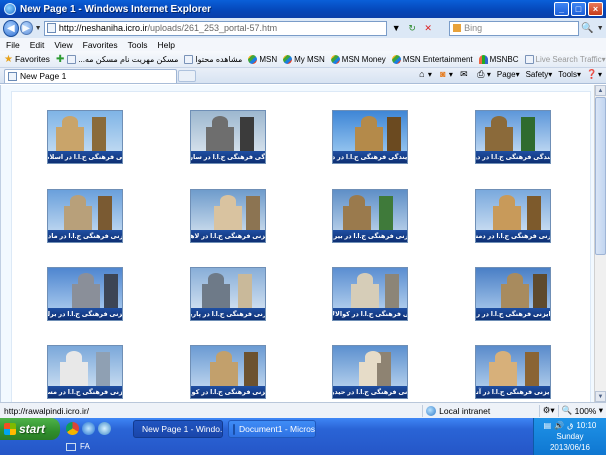  I want to click on history-dropdown-icon: ▼, so click(38, 28).